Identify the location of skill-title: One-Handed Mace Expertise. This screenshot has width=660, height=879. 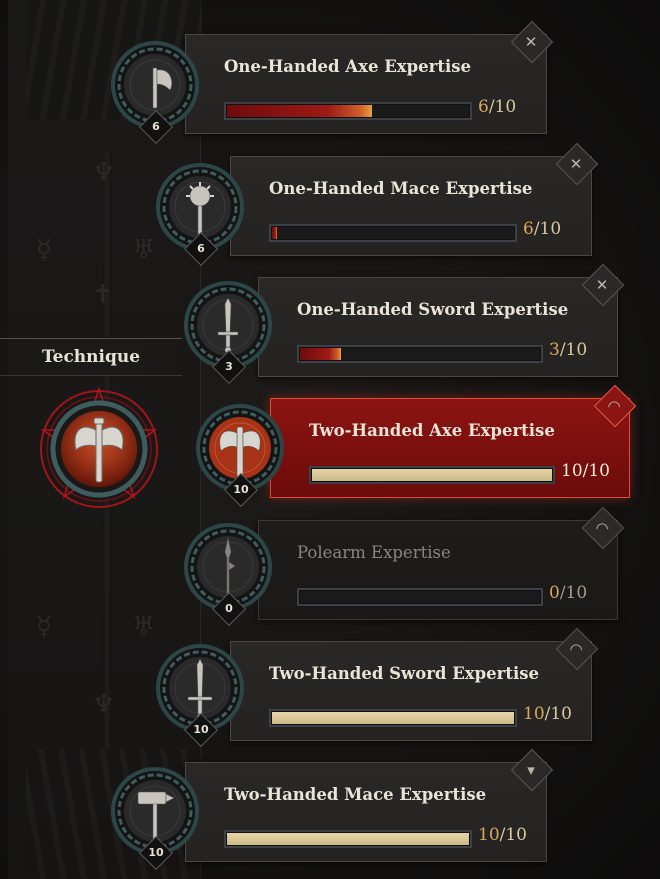
(401, 188).